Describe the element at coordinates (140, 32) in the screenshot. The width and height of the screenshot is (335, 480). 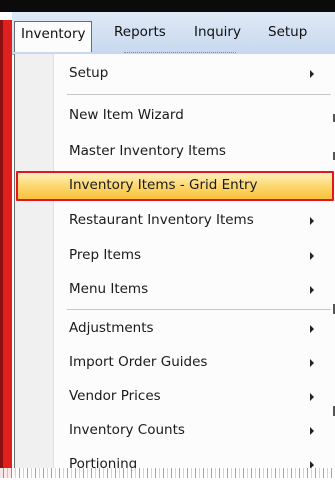
I see `menu-reports: Reports` at that location.